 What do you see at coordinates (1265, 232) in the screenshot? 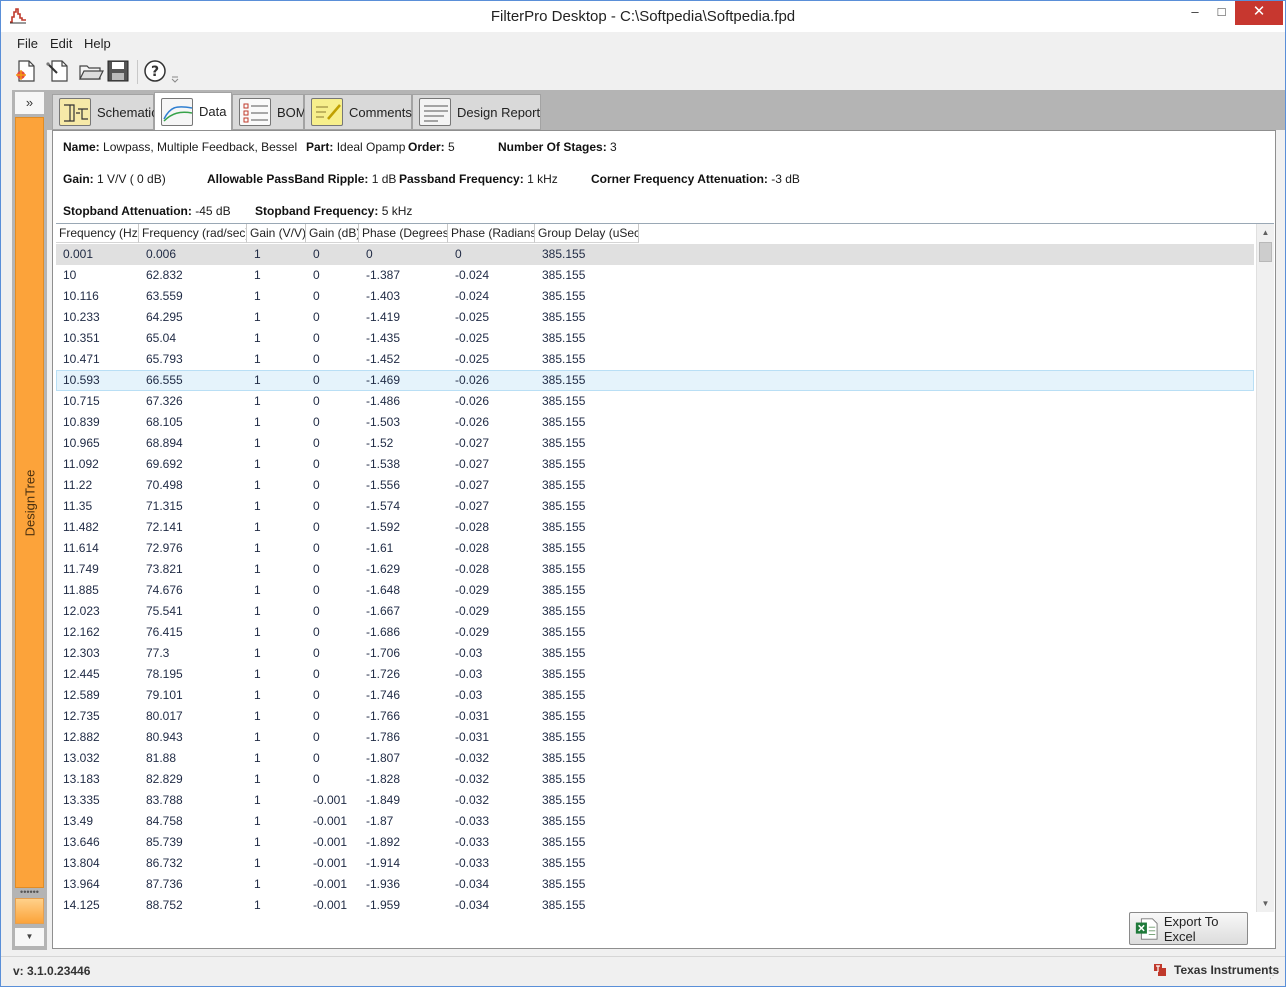
I see `scroll-up-icon: ▲` at bounding box center [1265, 232].